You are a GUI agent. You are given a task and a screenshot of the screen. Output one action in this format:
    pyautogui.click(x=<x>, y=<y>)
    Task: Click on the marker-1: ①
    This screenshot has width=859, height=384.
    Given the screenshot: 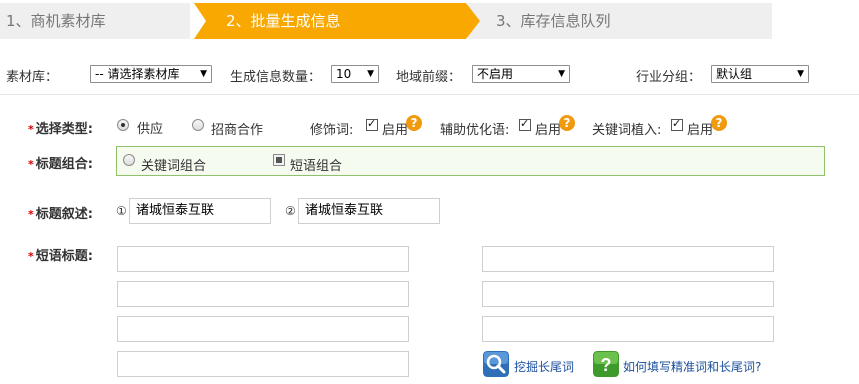 What is the action you would take?
    pyautogui.click(x=121, y=211)
    